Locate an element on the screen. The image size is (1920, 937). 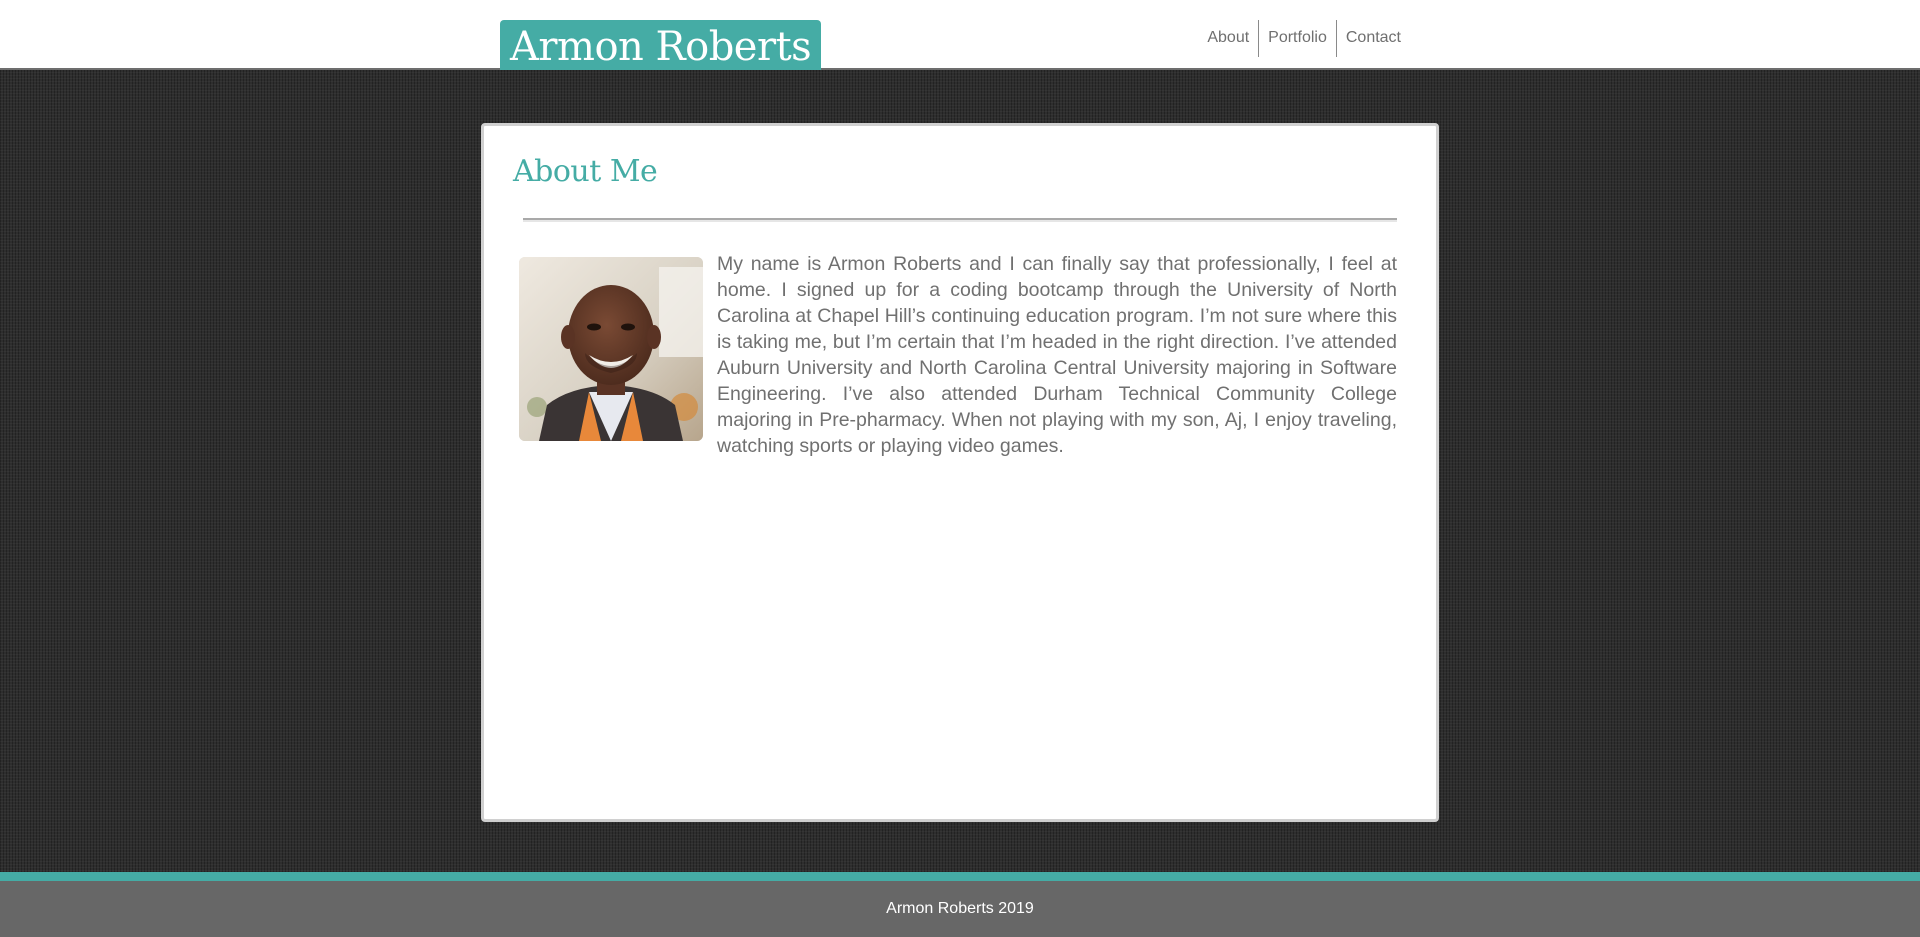
section-title: About Me is located at coordinates (585, 171).